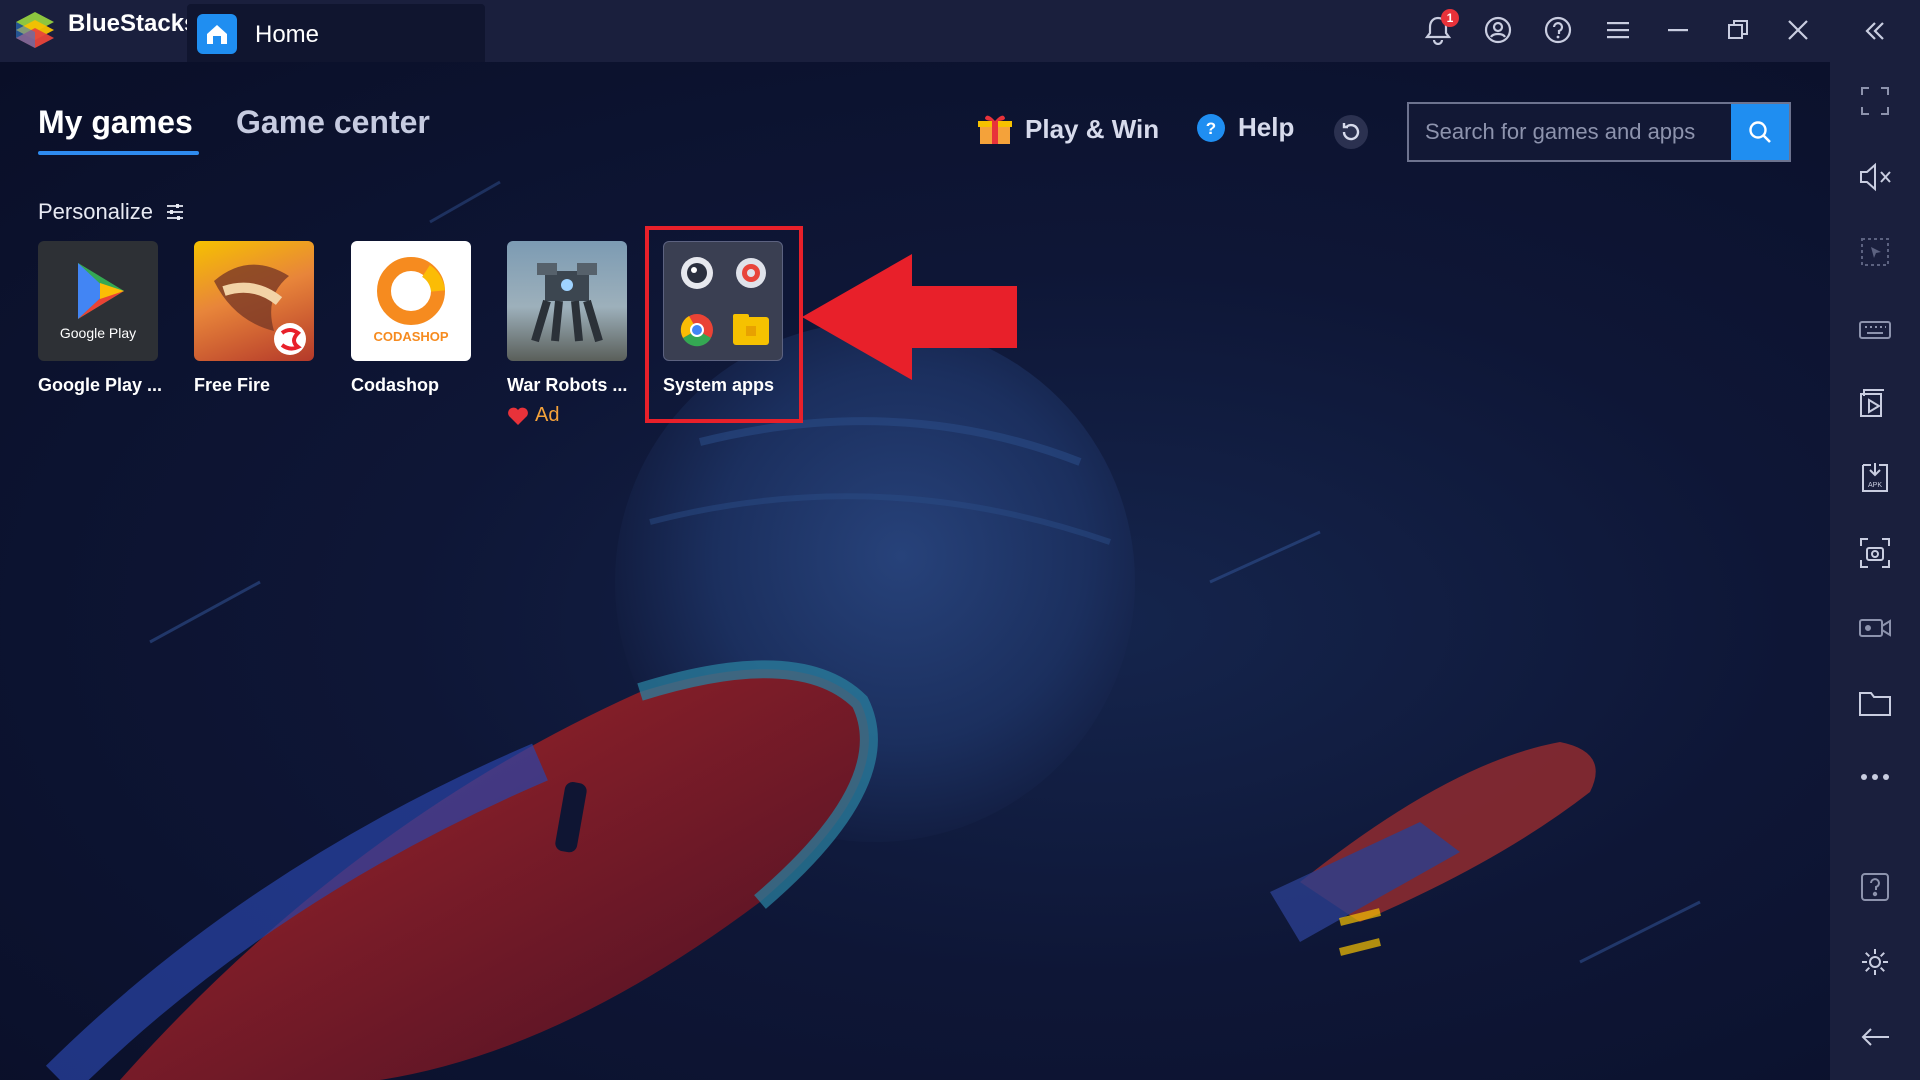 The height and width of the screenshot is (1080, 1920). I want to click on app-free-fire: Free Fire, so click(255, 318).